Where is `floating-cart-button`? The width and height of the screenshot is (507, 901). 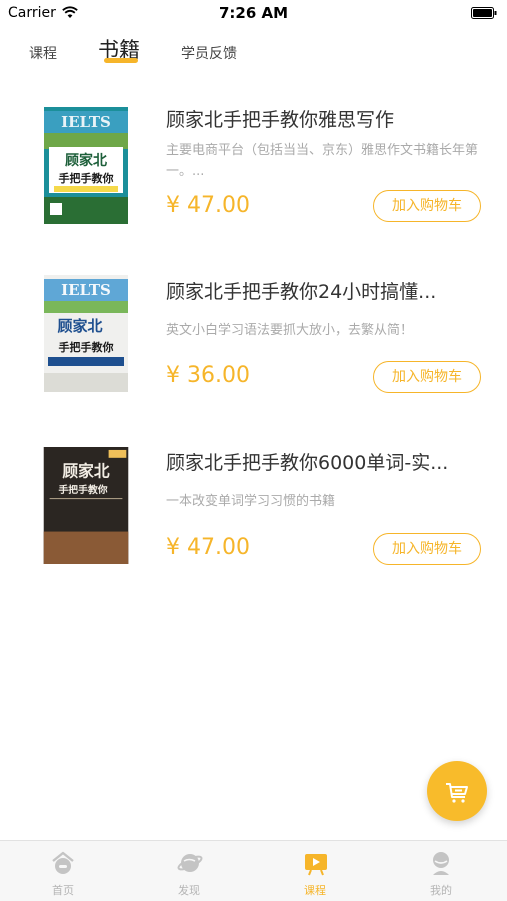 floating-cart-button is located at coordinates (457, 791).